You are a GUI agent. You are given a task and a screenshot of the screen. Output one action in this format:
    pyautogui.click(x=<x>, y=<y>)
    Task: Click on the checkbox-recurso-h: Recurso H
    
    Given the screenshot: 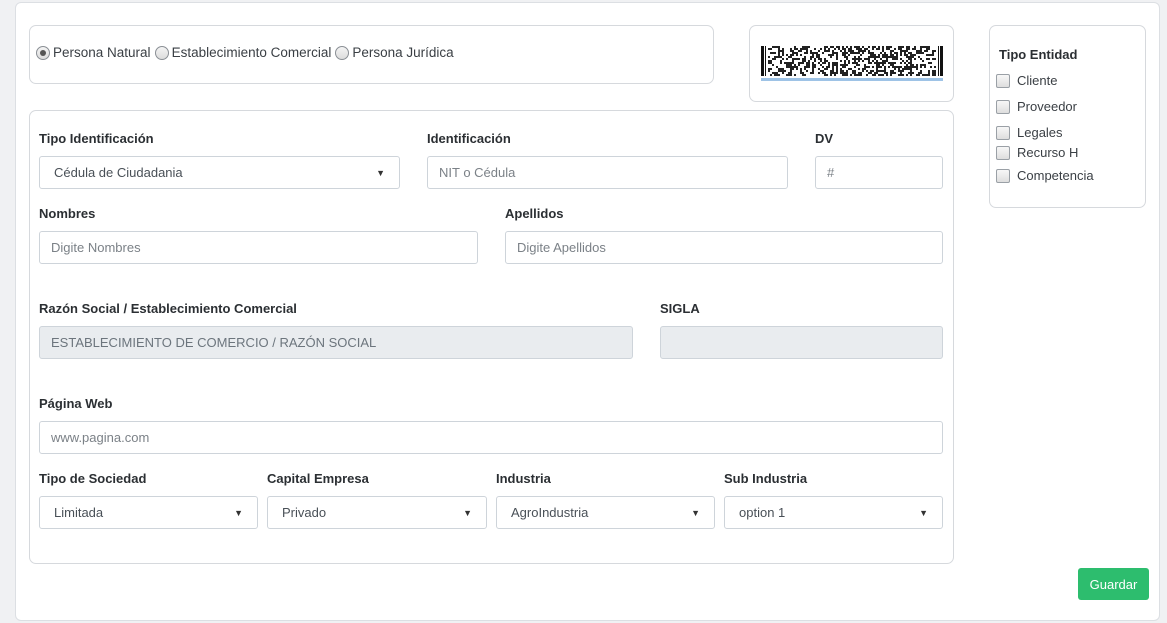 What is the action you would take?
    pyautogui.click(x=1037, y=152)
    